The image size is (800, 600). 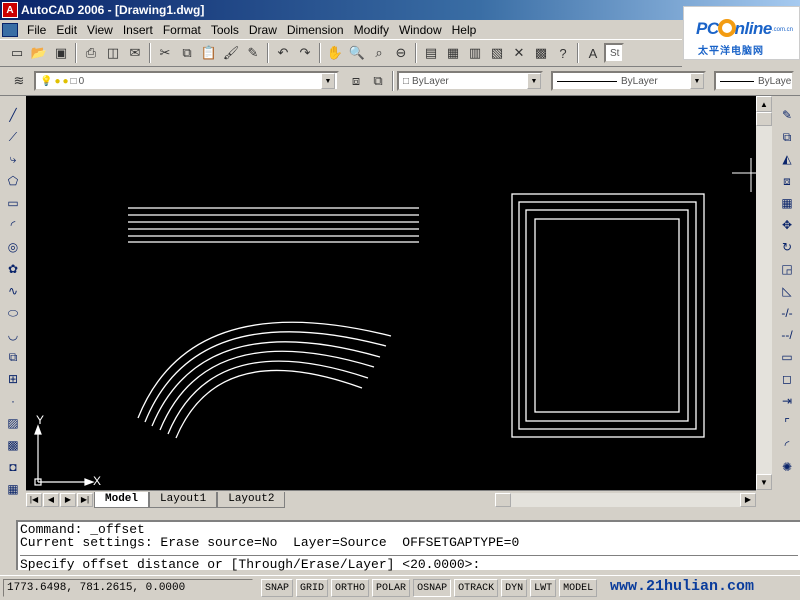 What do you see at coordinates (39, 53) in the screenshot?
I see `open-icon: 📂` at bounding box center [39, 53].